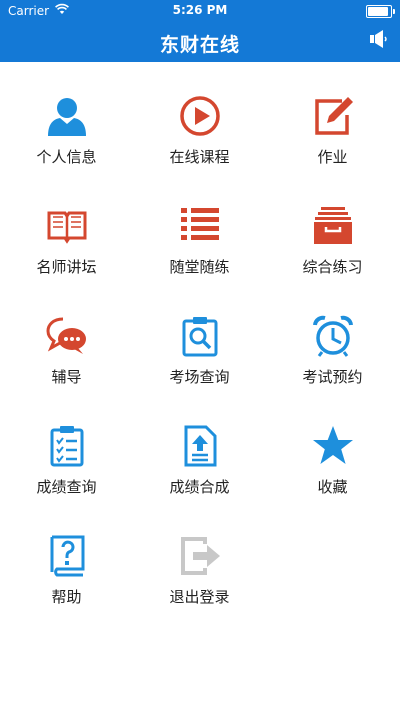 Image resolution: width=400 pixels, height=710 pixels. Describe the element at coordinates (200, 31) in the screenshot. I see `app-header: Carrier 5:26 PM 东财在线` at that location.